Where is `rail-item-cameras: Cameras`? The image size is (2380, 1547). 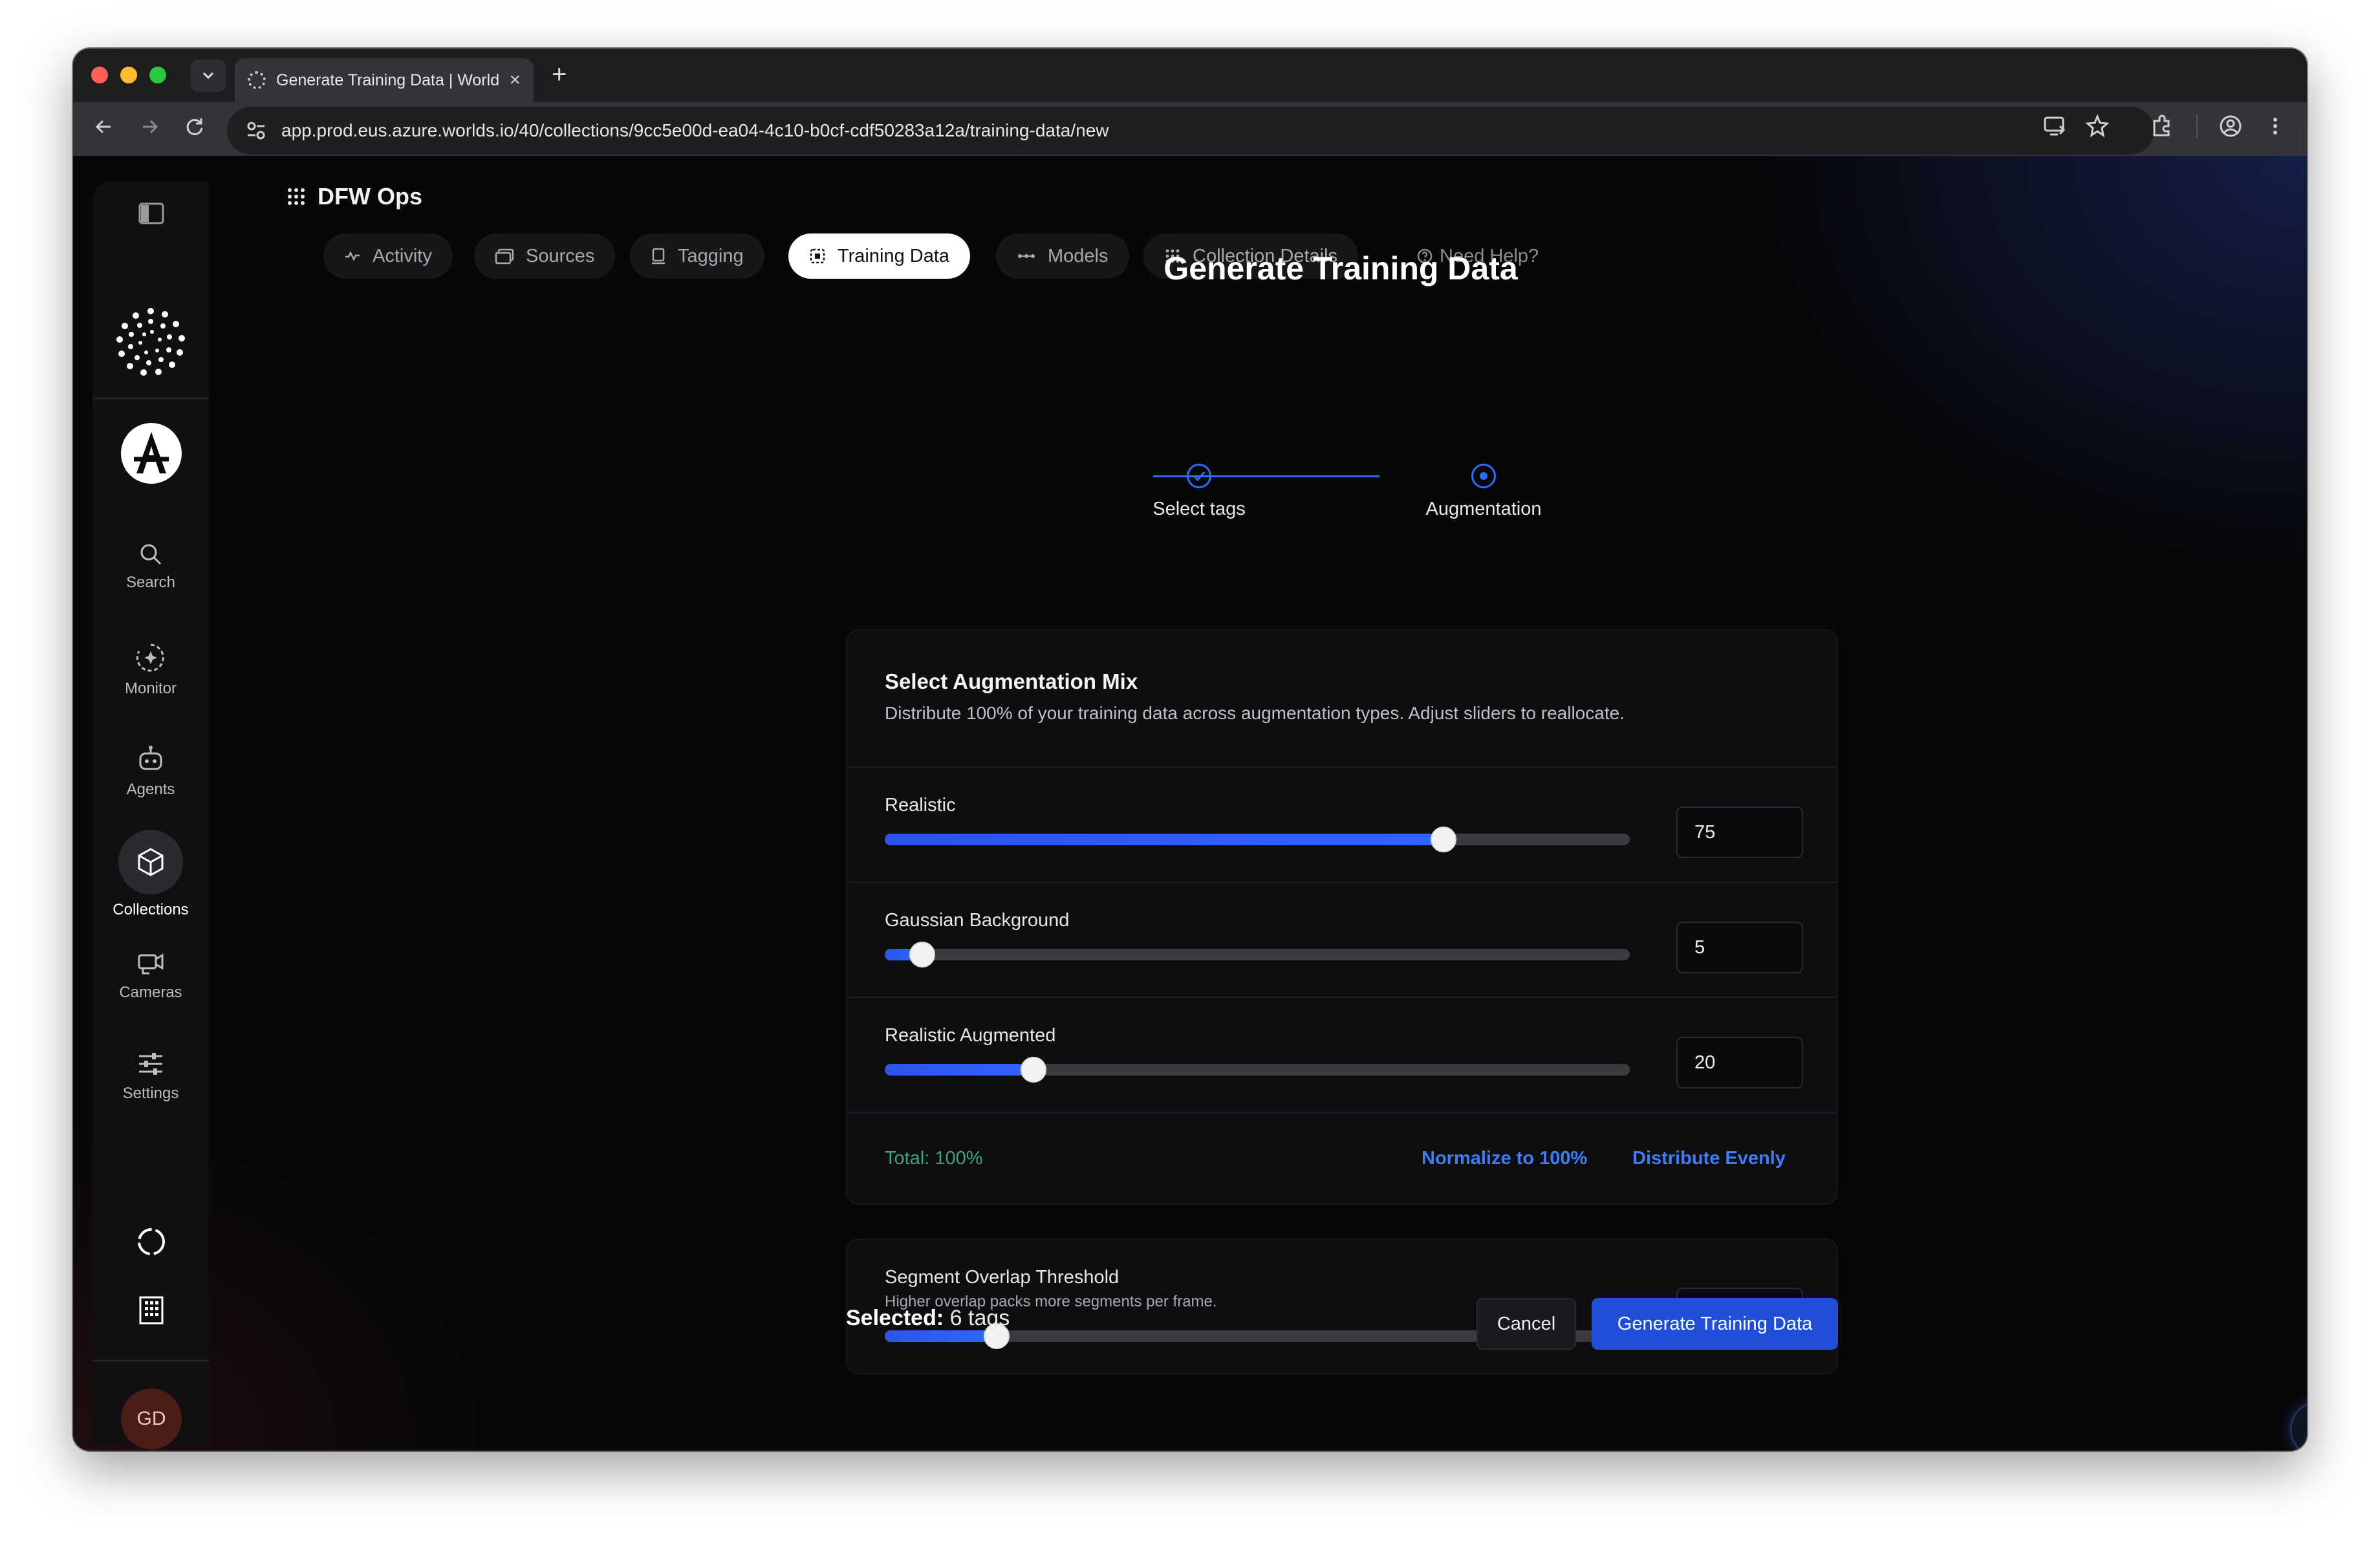
rail-item-cameras: Cameras is located at coordinates (150, 975).